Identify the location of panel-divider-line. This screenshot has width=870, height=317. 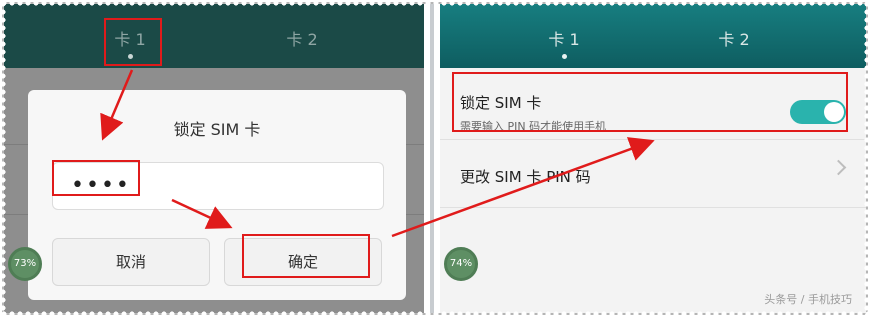
(432, 158).